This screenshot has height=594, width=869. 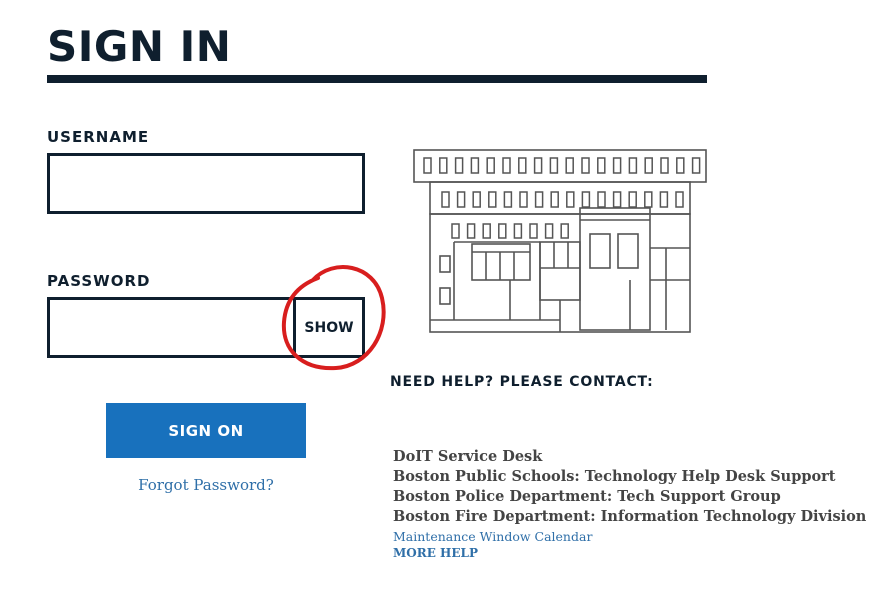 What do you see at coordinates (206, 430) in the screenshot?
I see `sign-on-button: SIGN ON` at bounding box center [206, 430].